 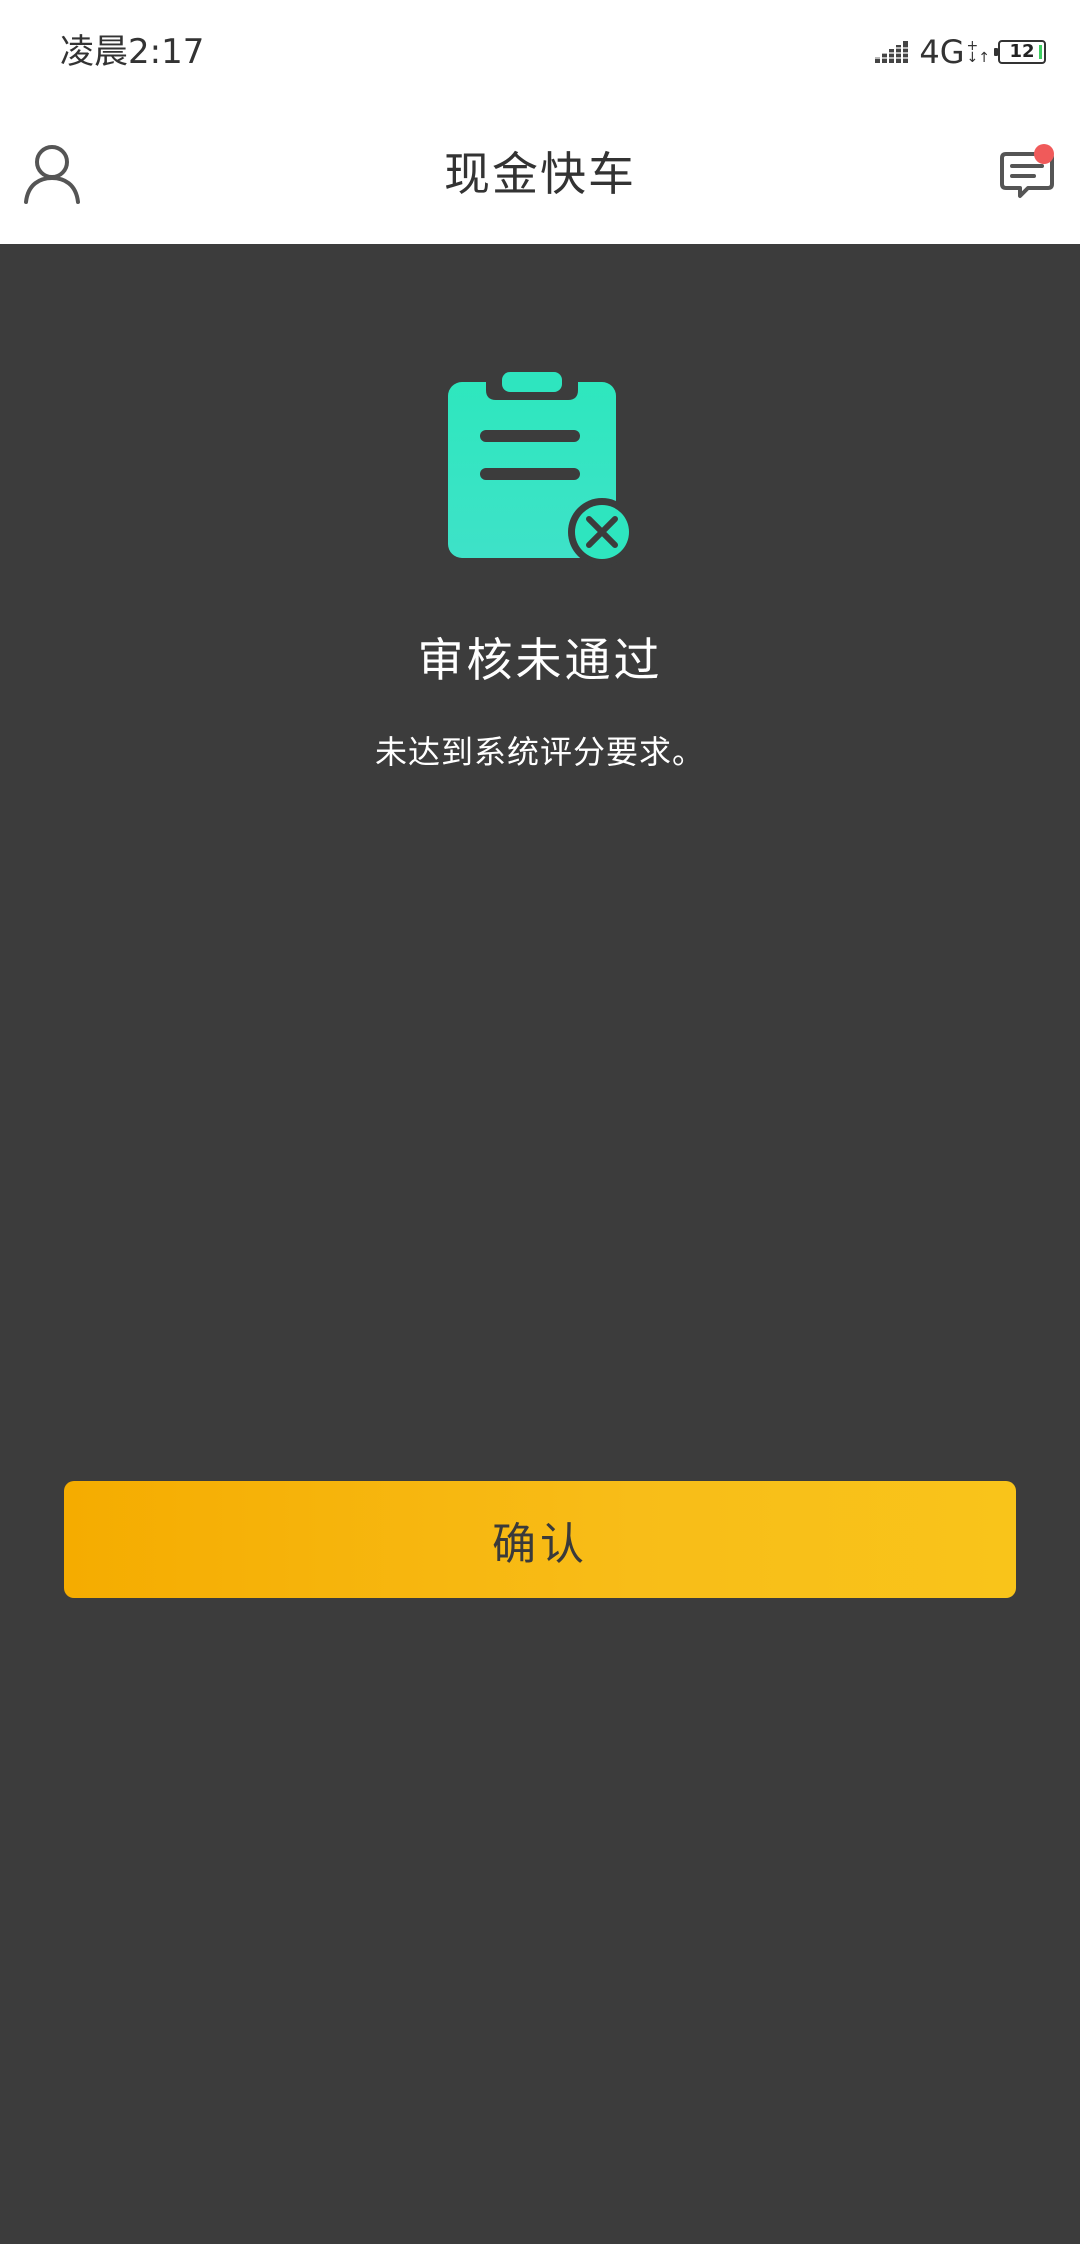 What do you see at coordinates (540, 52) in the screenshot?
I see `status-bar: 凌晨2:17 4G + ↓↑ 12` at bounding box center [540, 52].